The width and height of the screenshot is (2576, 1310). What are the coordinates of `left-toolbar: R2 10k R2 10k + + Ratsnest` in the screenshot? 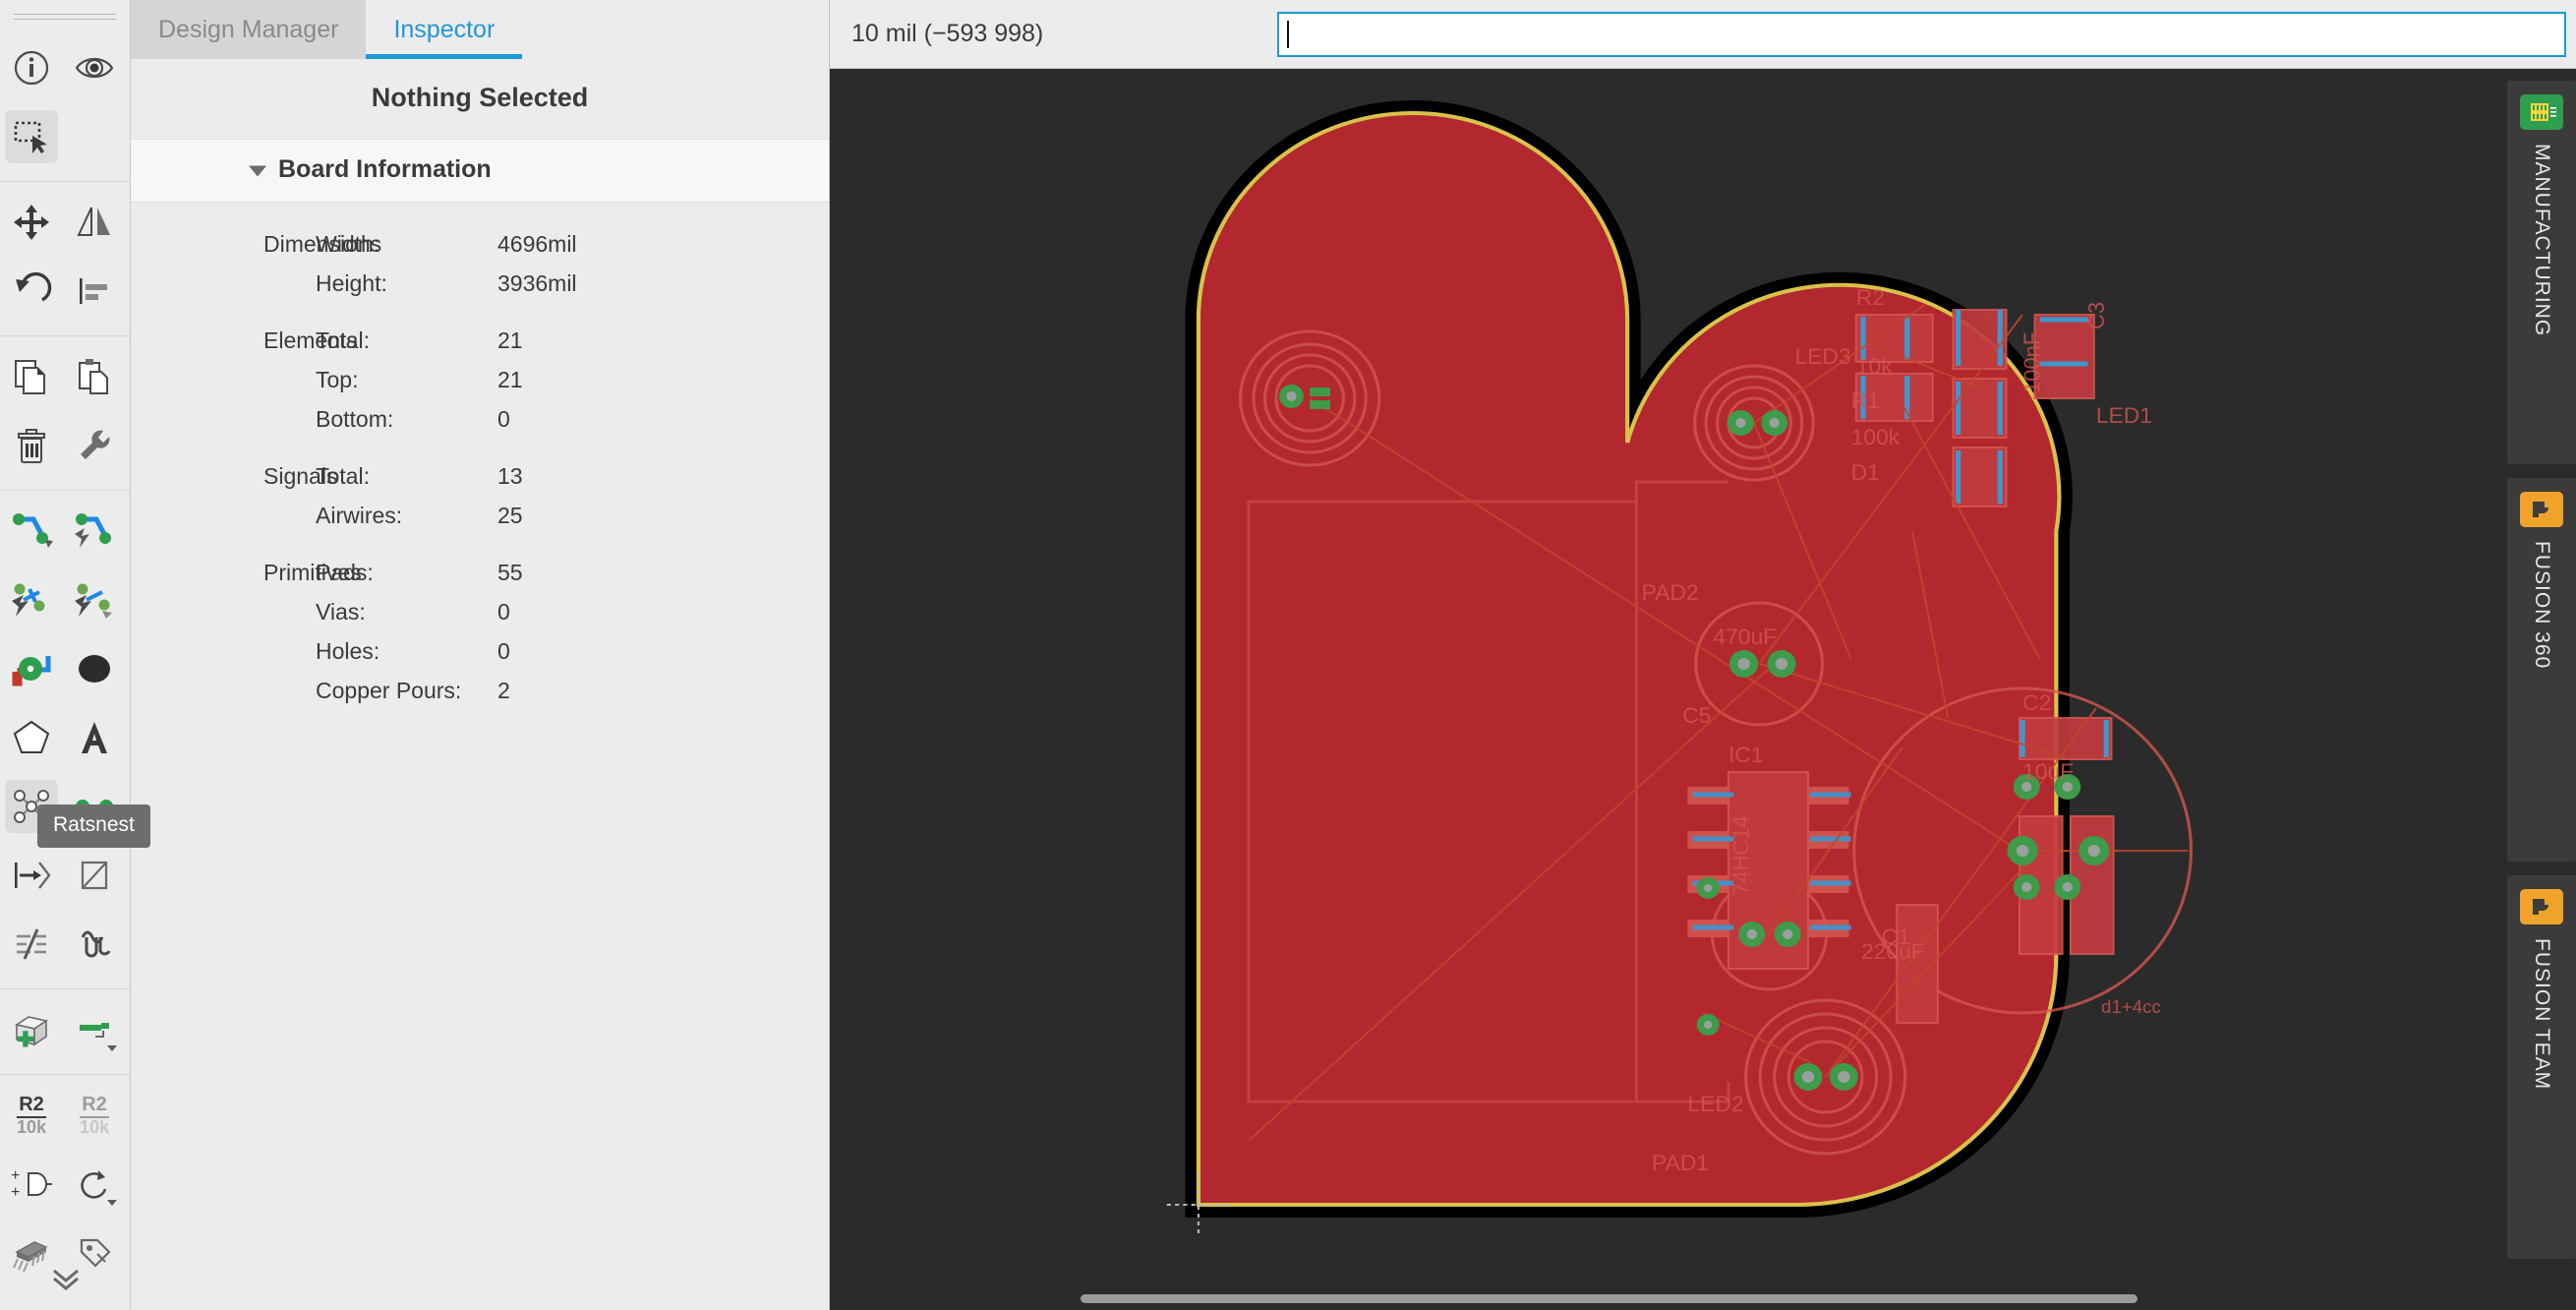 It's located at (75, 655).